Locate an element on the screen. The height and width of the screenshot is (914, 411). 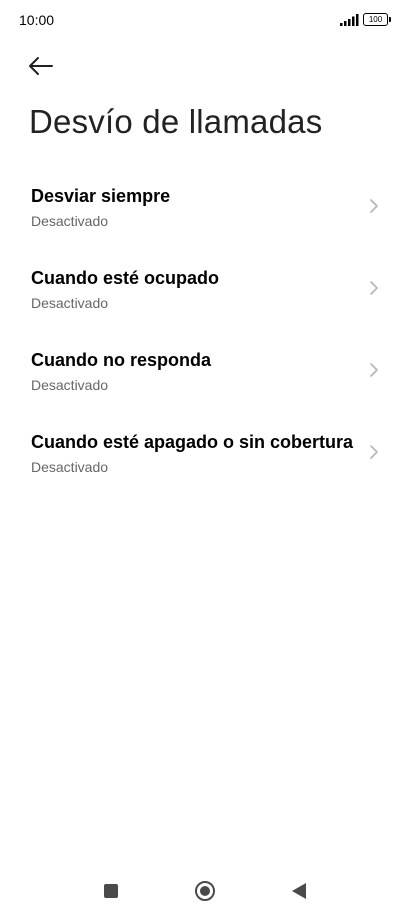
status-bar: 10:00 100 is located at coordinates (205, 20).